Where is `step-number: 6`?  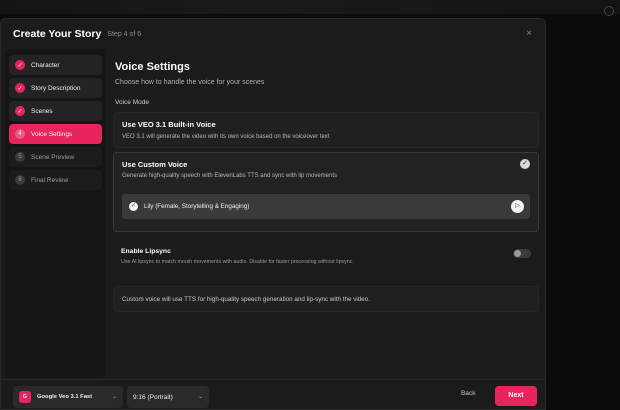 step-number: 6 is located at coordinates (20, 180).